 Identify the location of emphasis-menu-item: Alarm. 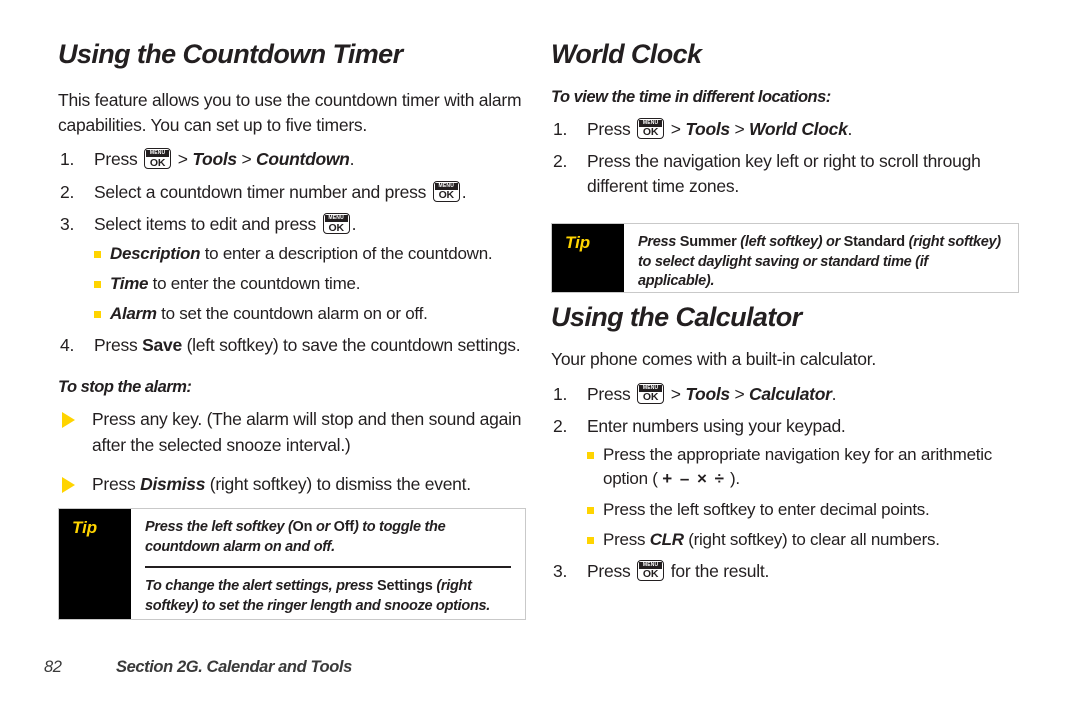
(133, 313).